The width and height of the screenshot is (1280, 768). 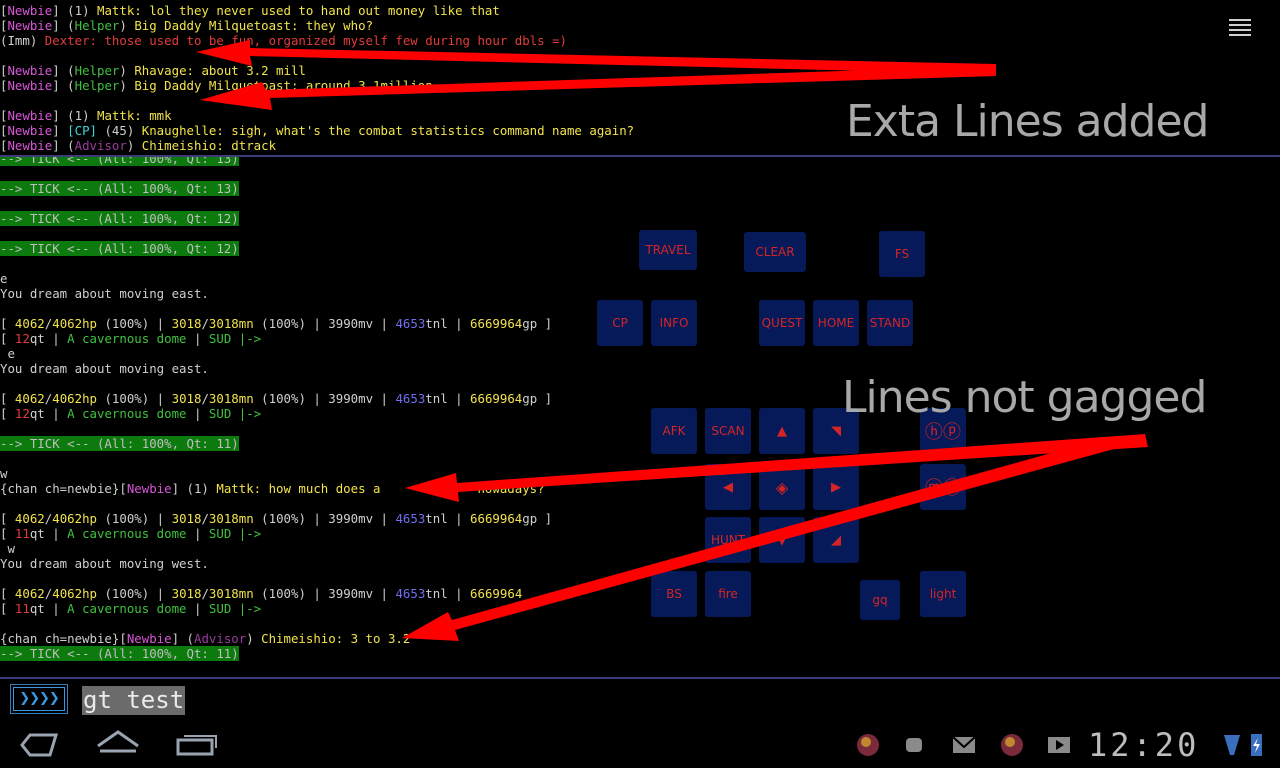 I want to click on output-line: --> TICK <-- (All: 100%, Qt: 13), so click(x=119, y=161).